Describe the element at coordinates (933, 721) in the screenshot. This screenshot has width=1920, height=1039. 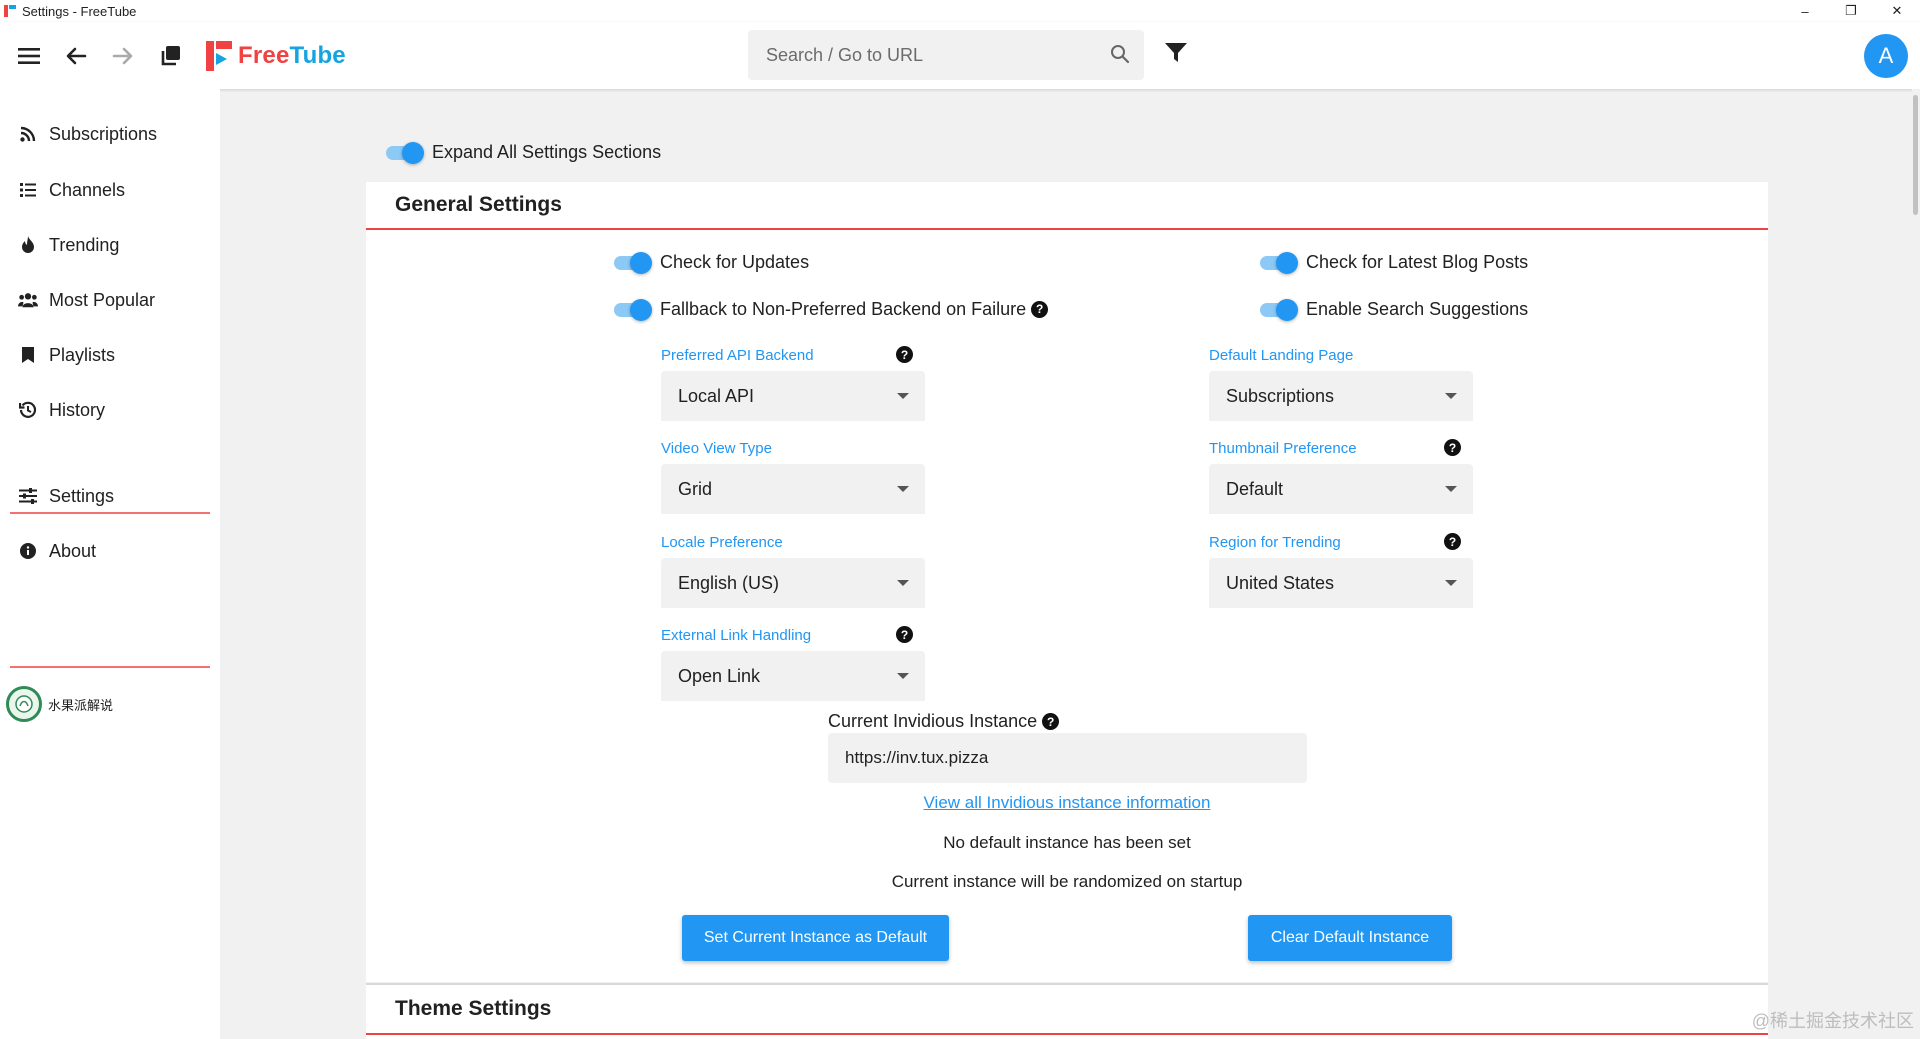
I see `invidious-label-text: Current Invidious Instance` at that location.